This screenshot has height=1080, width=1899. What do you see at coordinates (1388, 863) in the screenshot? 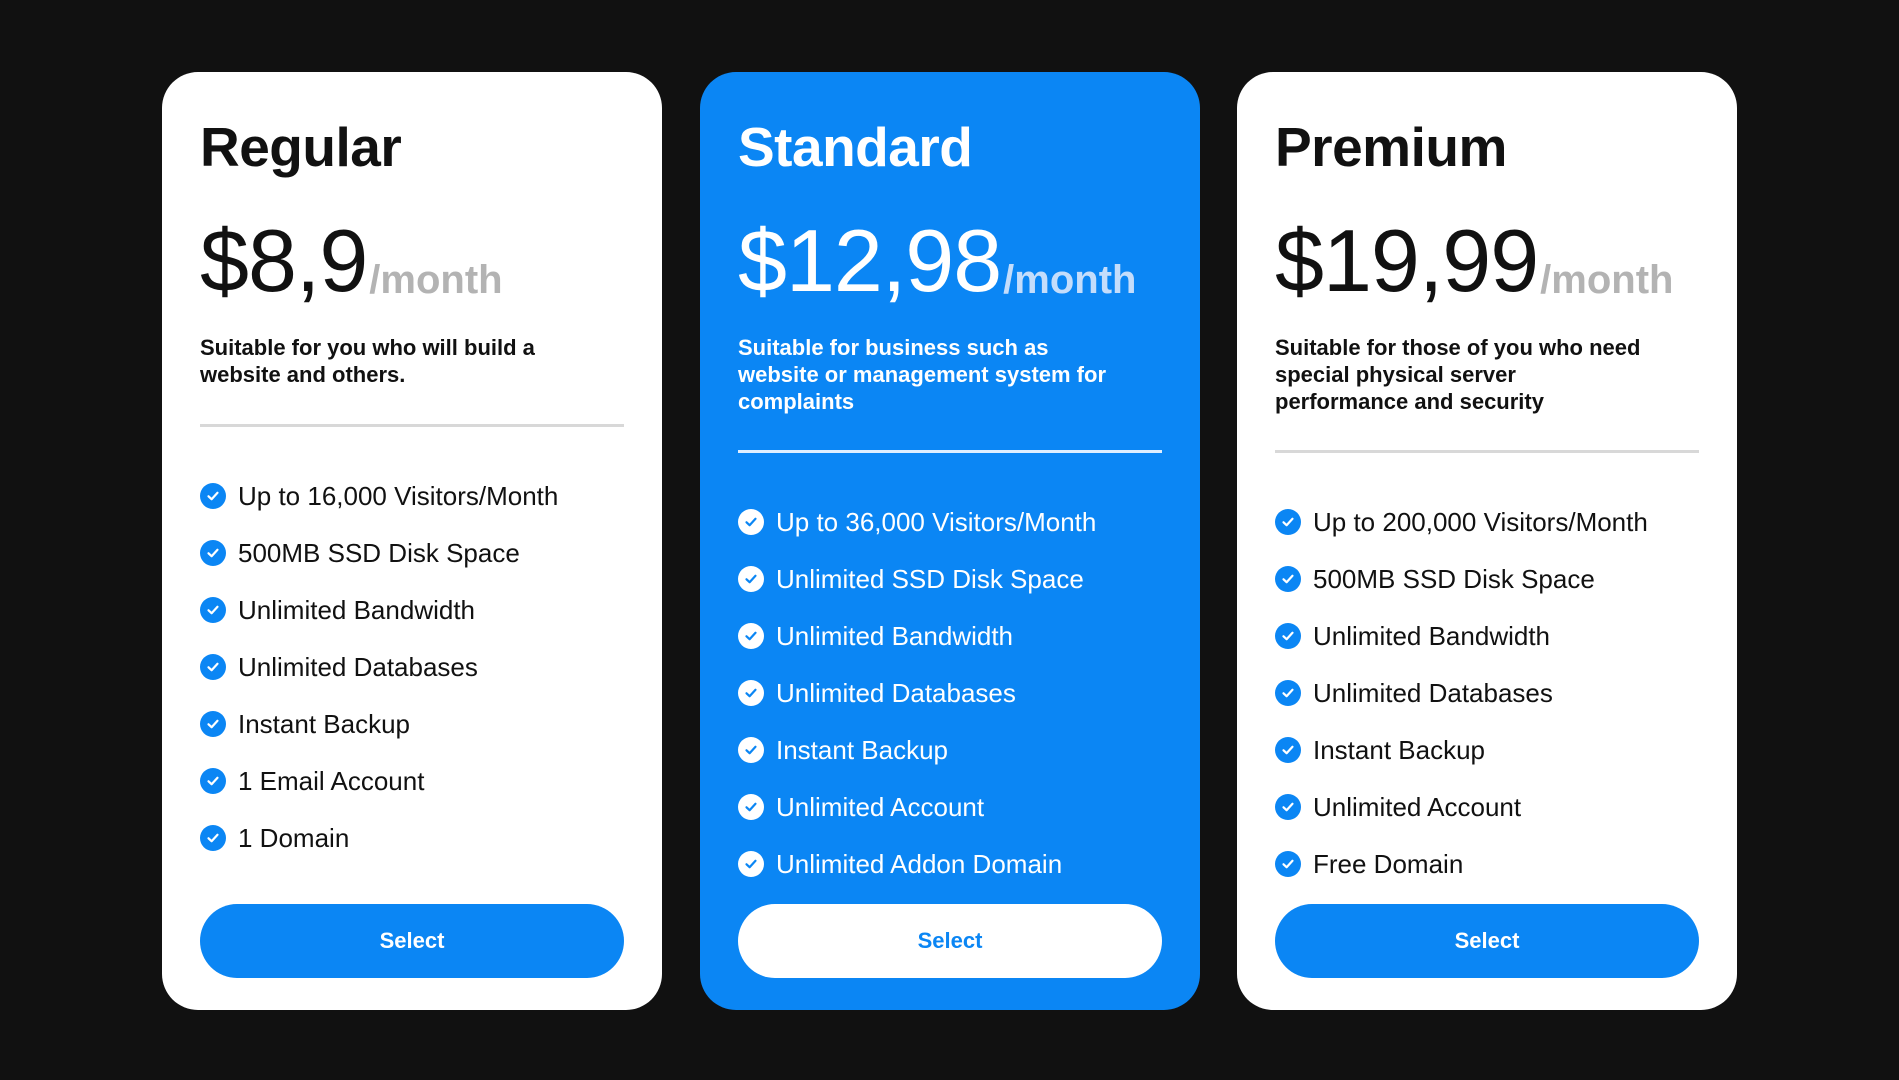
I see `feature-label: Free Domain` at bounding box center [1388, 863].